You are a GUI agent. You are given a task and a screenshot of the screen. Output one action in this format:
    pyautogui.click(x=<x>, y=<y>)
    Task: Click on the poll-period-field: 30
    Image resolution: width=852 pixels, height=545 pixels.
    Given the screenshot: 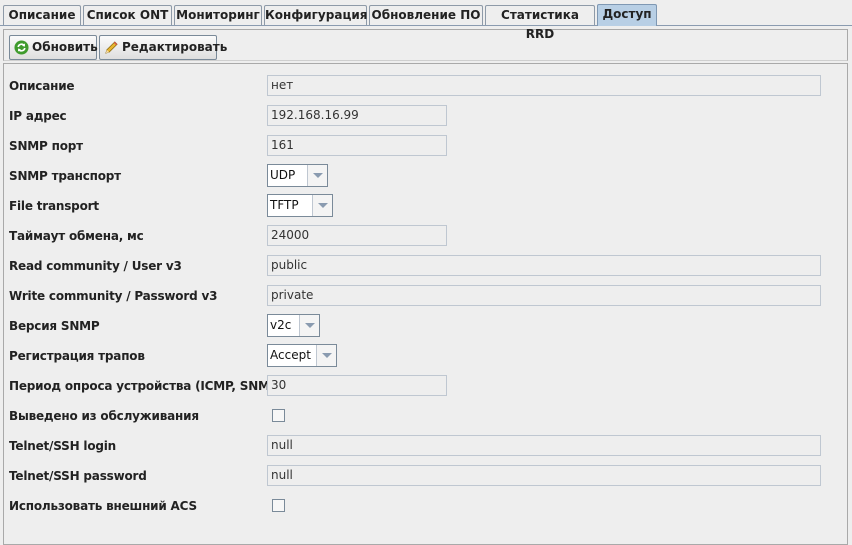 What is the action you would take?
    pyautogui.click(x=357, y=385)
    